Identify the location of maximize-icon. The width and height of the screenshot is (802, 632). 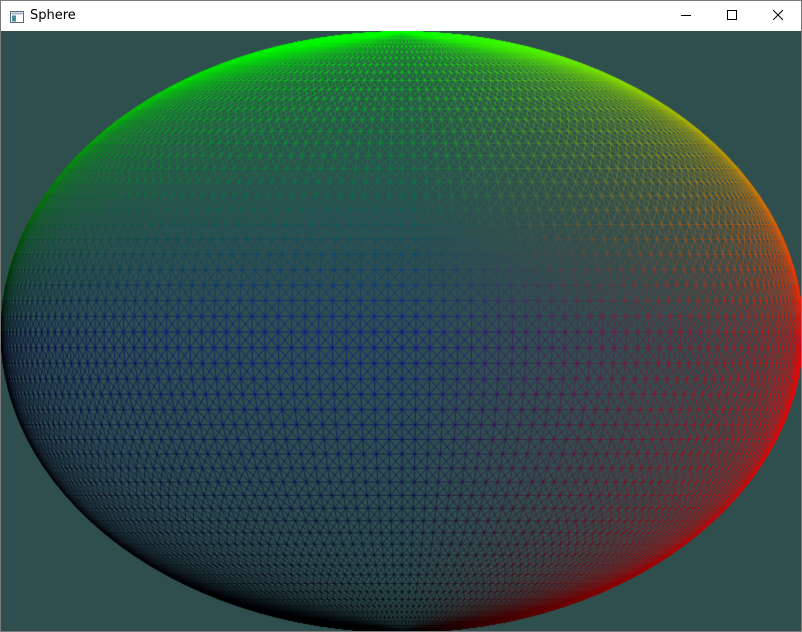
(732, 16).